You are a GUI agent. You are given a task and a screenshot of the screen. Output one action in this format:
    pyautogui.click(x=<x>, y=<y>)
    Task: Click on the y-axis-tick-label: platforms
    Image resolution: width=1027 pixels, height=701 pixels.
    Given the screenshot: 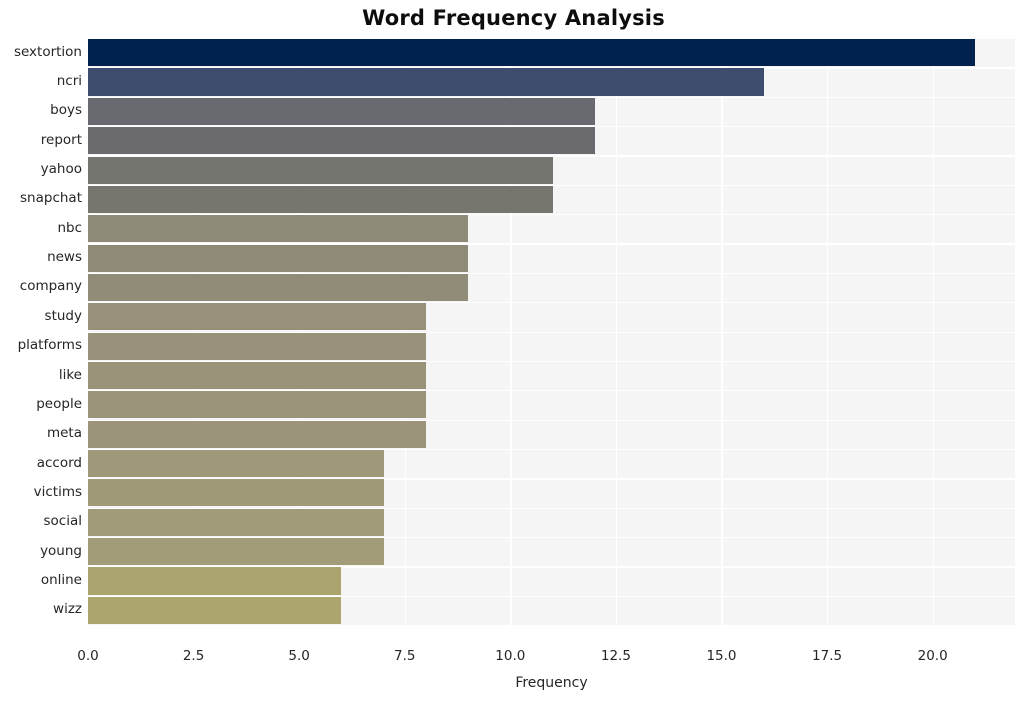 What is the action you would take?
    pyautogui.click(x=49, y=345)
    